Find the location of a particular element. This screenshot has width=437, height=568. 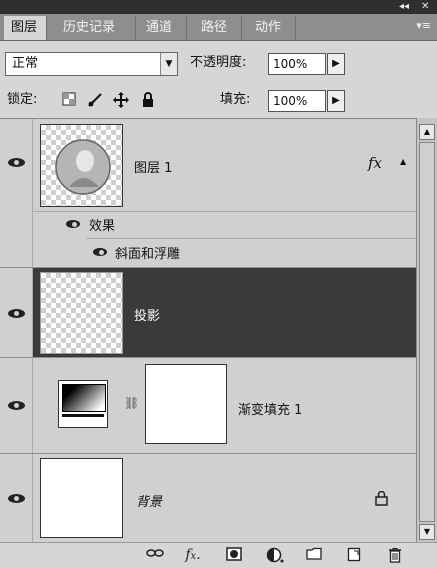

lock-label: 锁定: is located at coordinates (22, 99).